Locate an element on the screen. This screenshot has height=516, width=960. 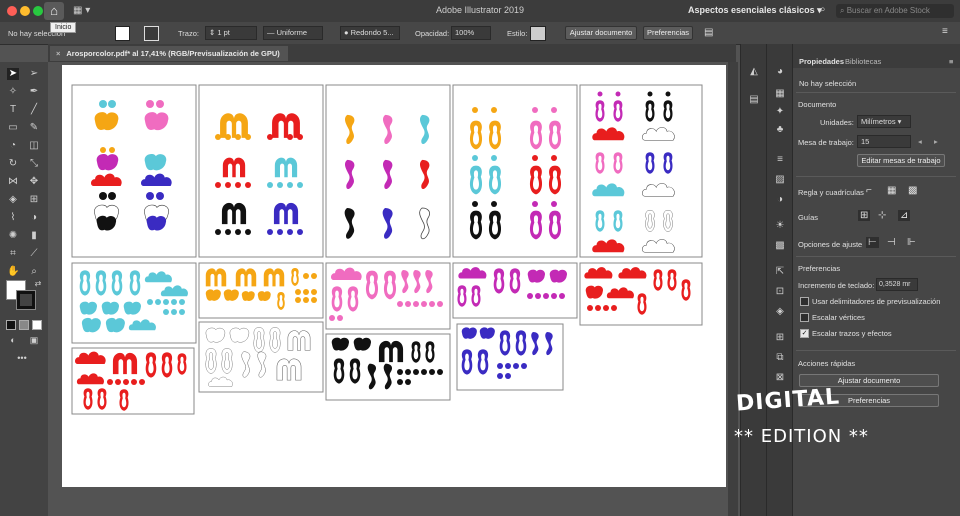
color-panel-icon: ◕ is located at coordinates (780, 71).